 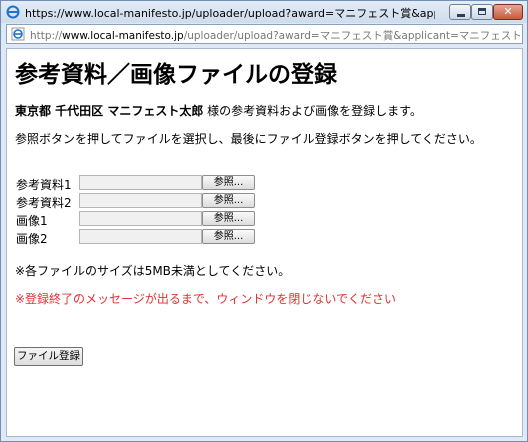 I want to click on file-label: 画像2, so click(x=32, y=239).